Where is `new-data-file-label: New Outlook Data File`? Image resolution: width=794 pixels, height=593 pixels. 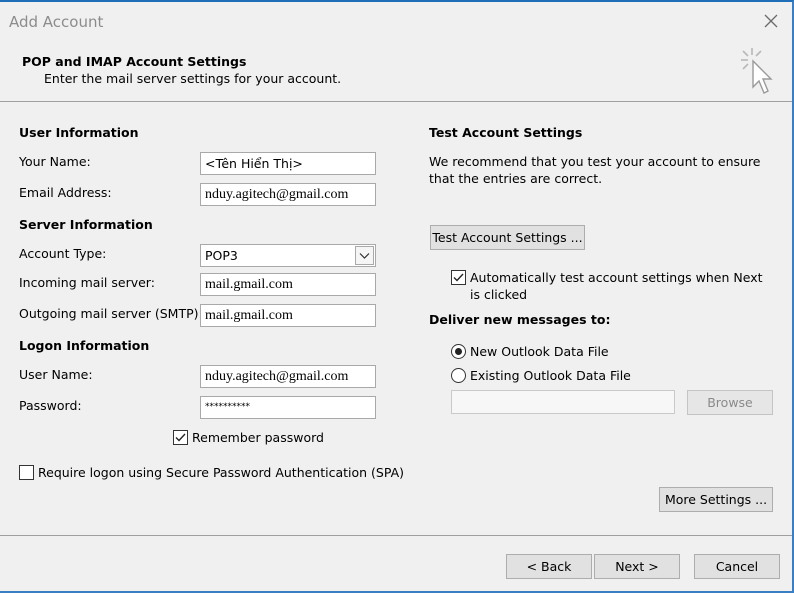
new-data-file-label: New Outlook Data File is located at coordinates (539, 351).